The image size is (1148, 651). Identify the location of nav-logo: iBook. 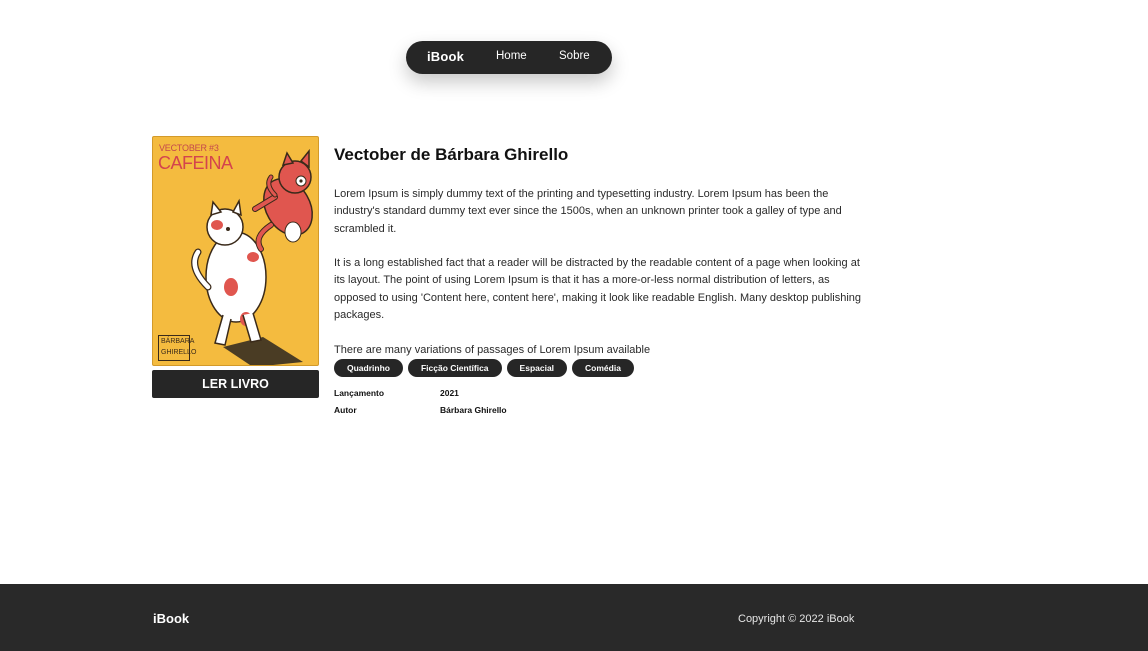
(445, 56).